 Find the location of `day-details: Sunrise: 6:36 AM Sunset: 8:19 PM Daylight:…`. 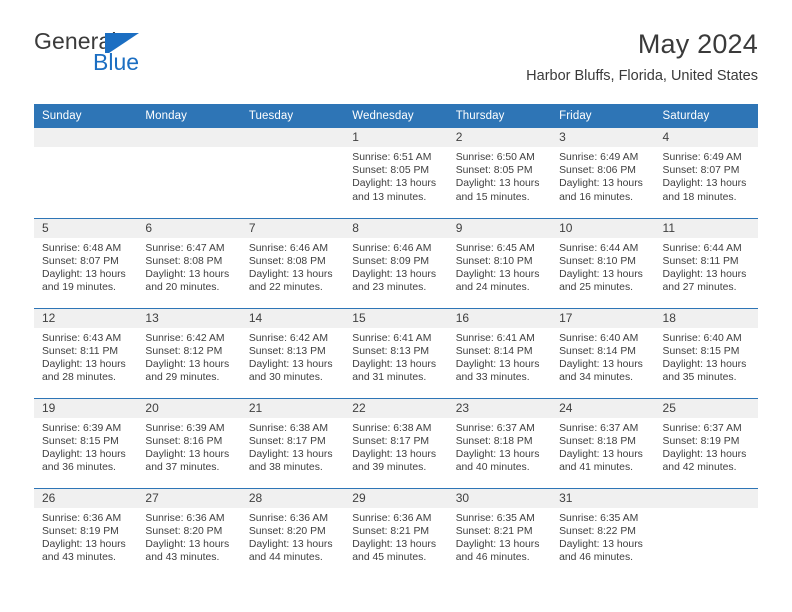

day-details: Sunrise: 6:36 AM Sunset: 8:19 PM Daylight:… is located at coordinates (85, 536).